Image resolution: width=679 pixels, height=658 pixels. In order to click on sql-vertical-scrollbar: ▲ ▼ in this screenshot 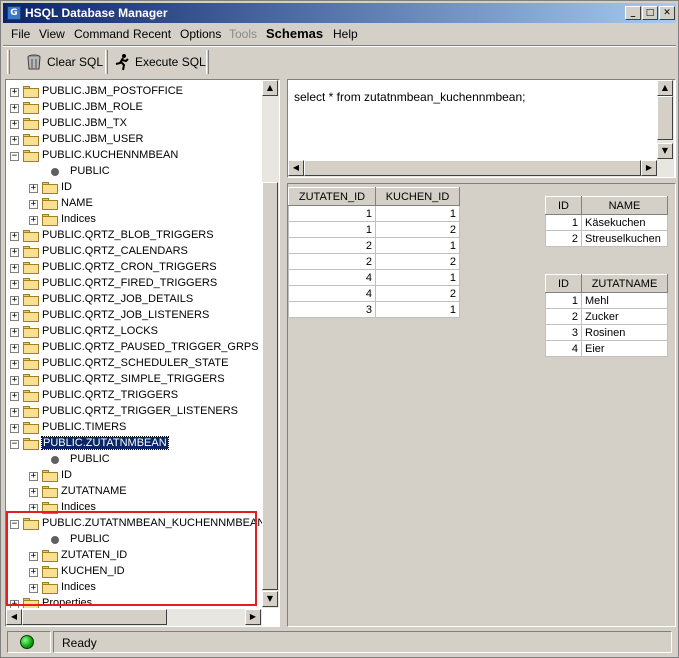, I will do `click(665, 120)`.